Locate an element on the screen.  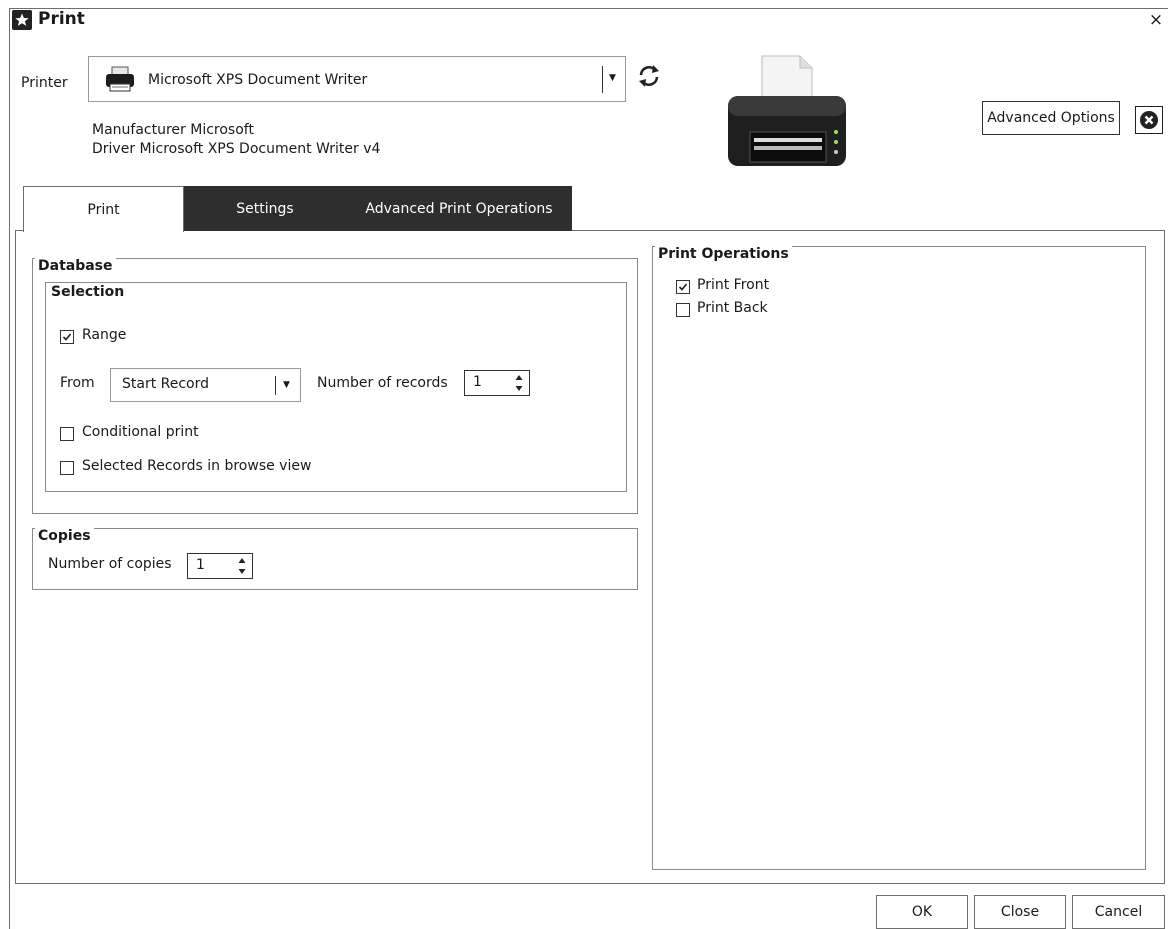
conditional-print-checkbox is located at coordinates (67, 434).